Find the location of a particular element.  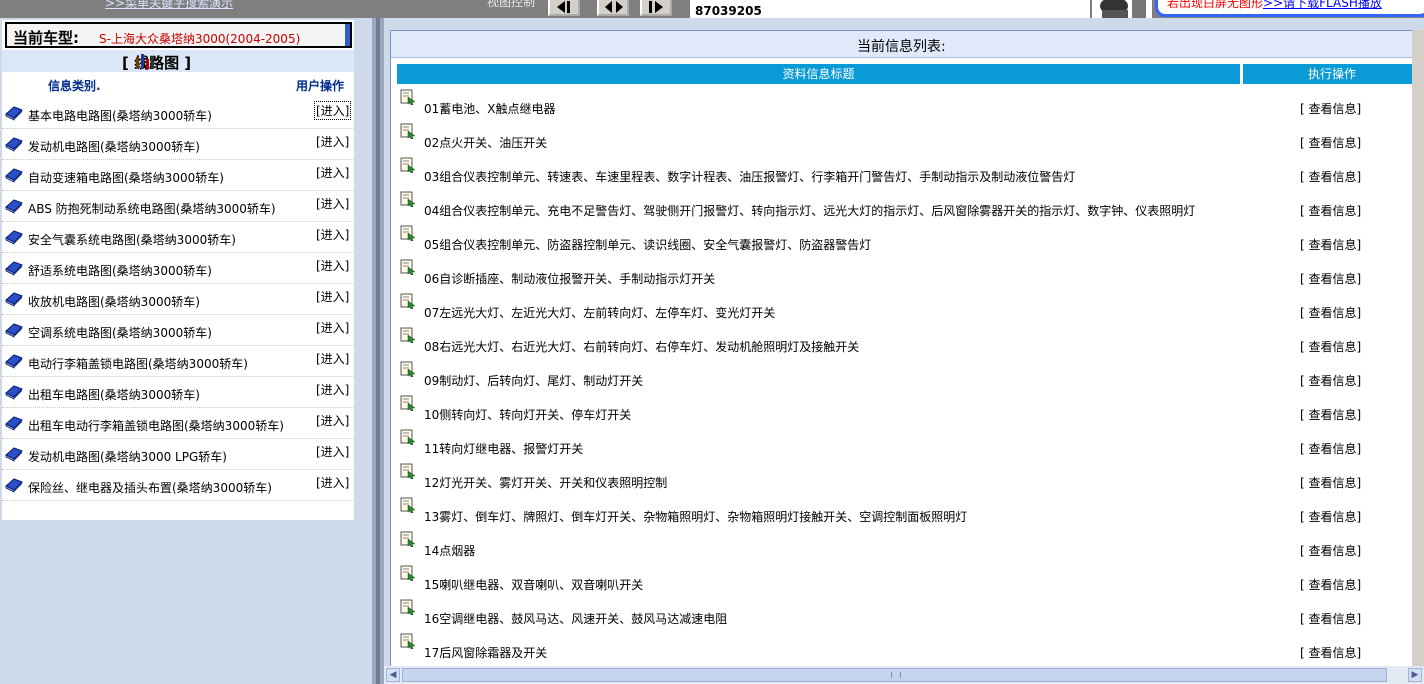

table-row: 12灯光开关、雾灯开关、开关和仪表照明控制 [ 查看信息] is located at coordinates (907, 480).